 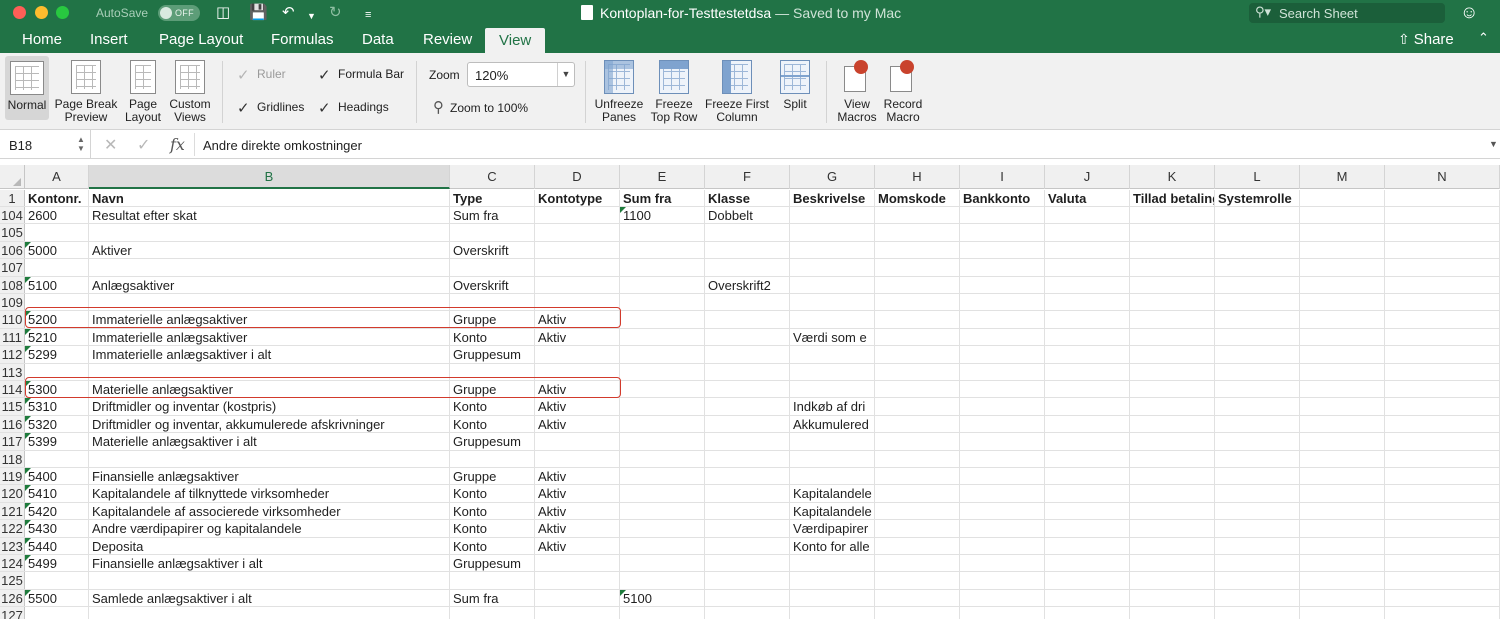 I want to click on cancel-icon: ✕, so click(x=110, y=145).